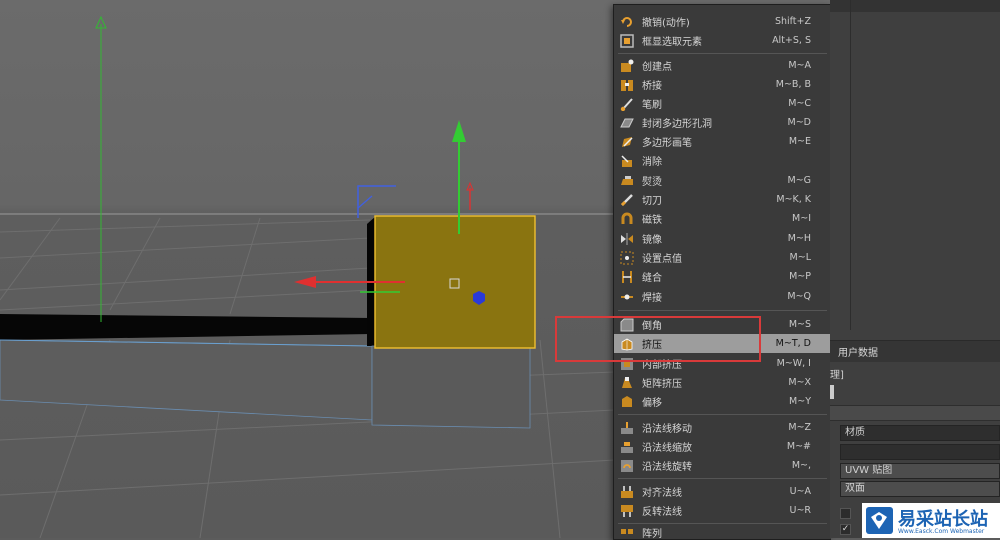 Image resolution: width=1000 pixels, height=540 pixels. Describe the element at coordinates (652, 278) in the screenshot. I see `menu-item-label: 缝合` at that location.